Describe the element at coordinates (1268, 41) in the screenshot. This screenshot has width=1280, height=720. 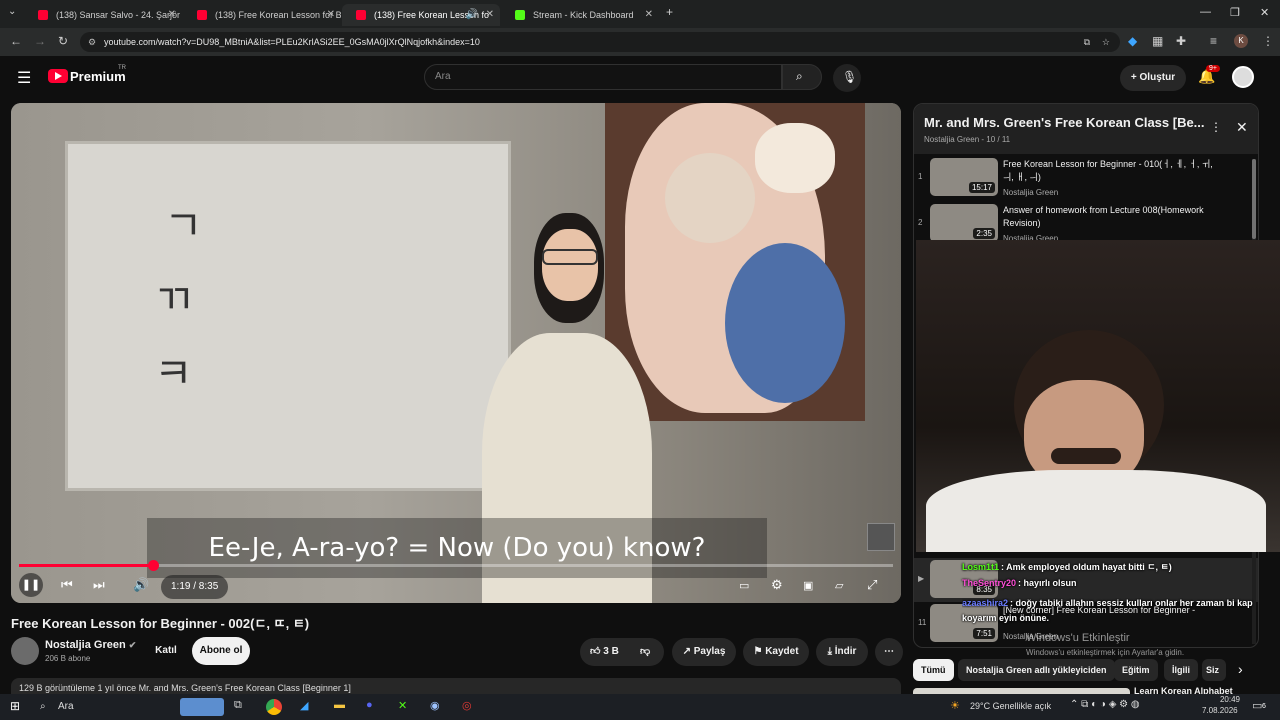
I see `more-menu-icon: ⋮` at that location.